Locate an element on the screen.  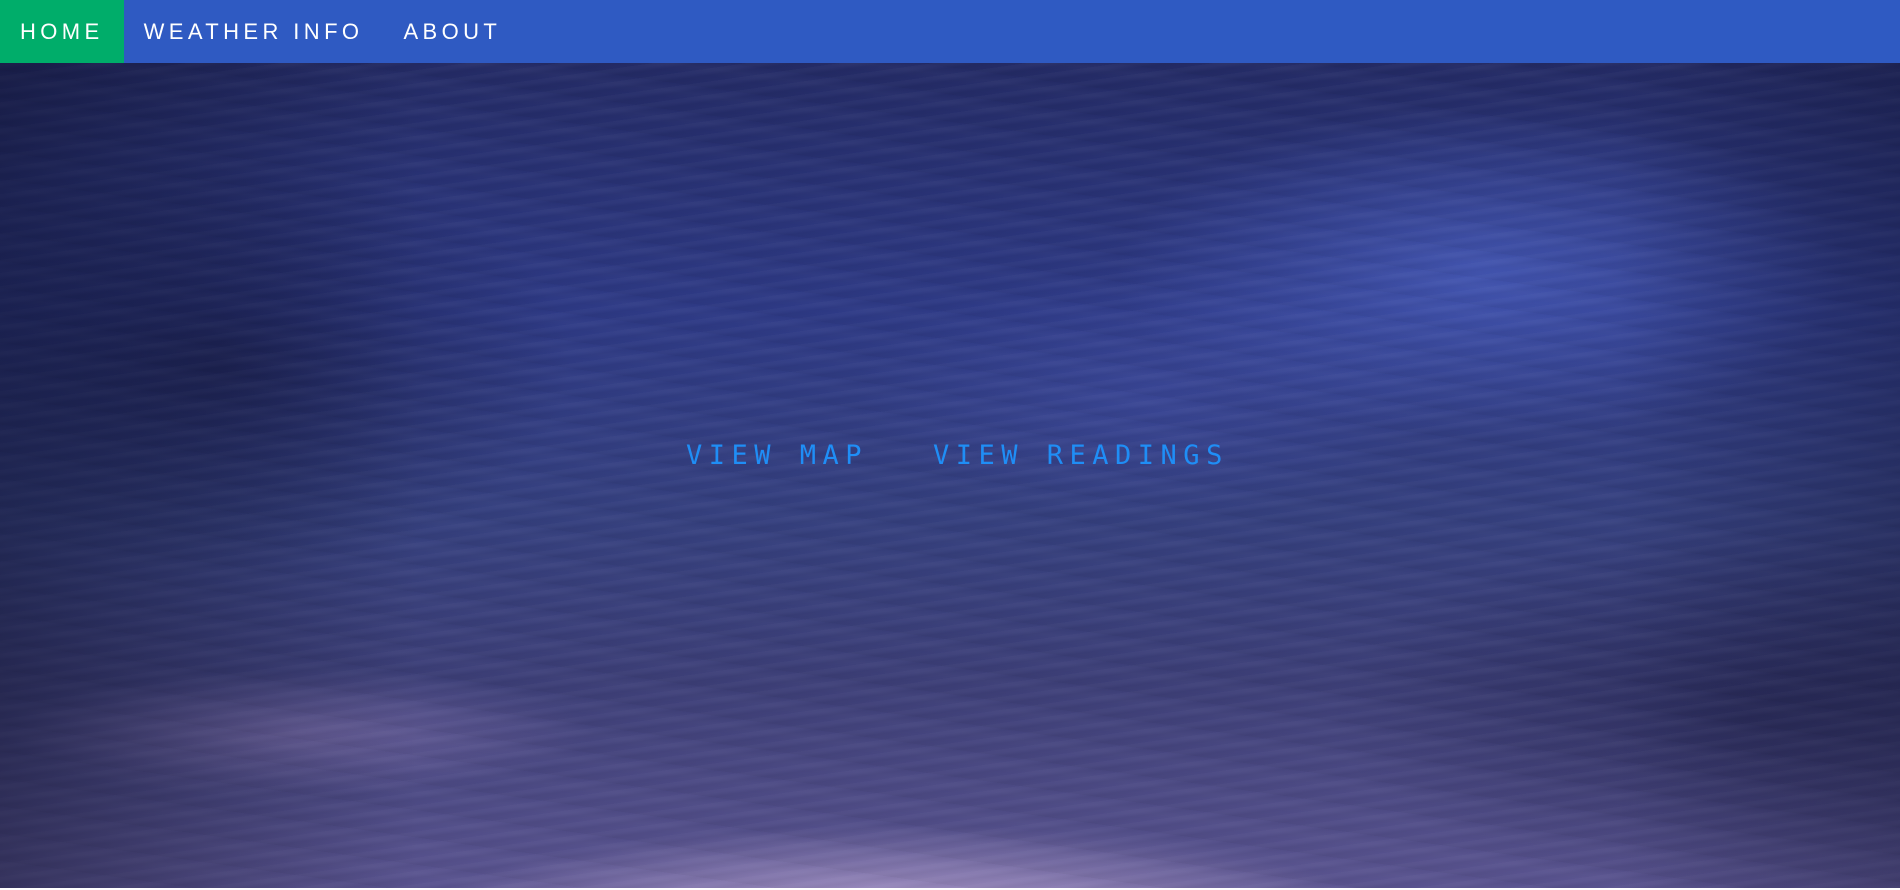
view-readings-link: VIEW READINGS is located at coordinates (1081, 456).